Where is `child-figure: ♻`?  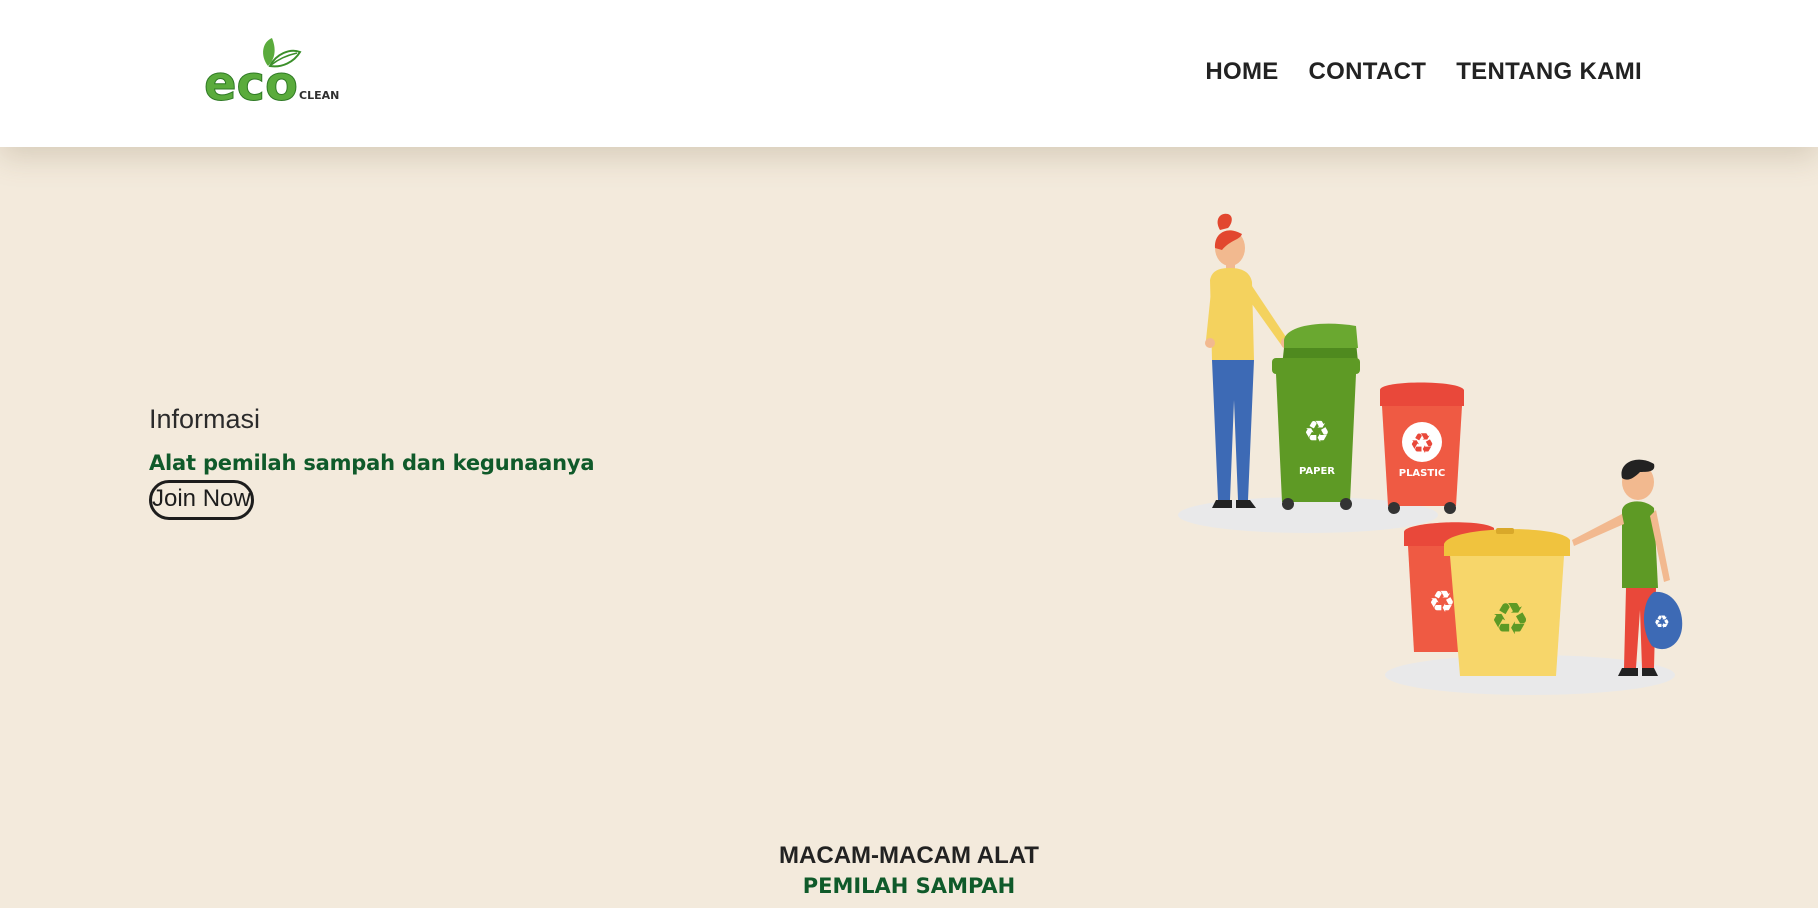
child-figure: ♻ is located at coordinates (1627, 567).